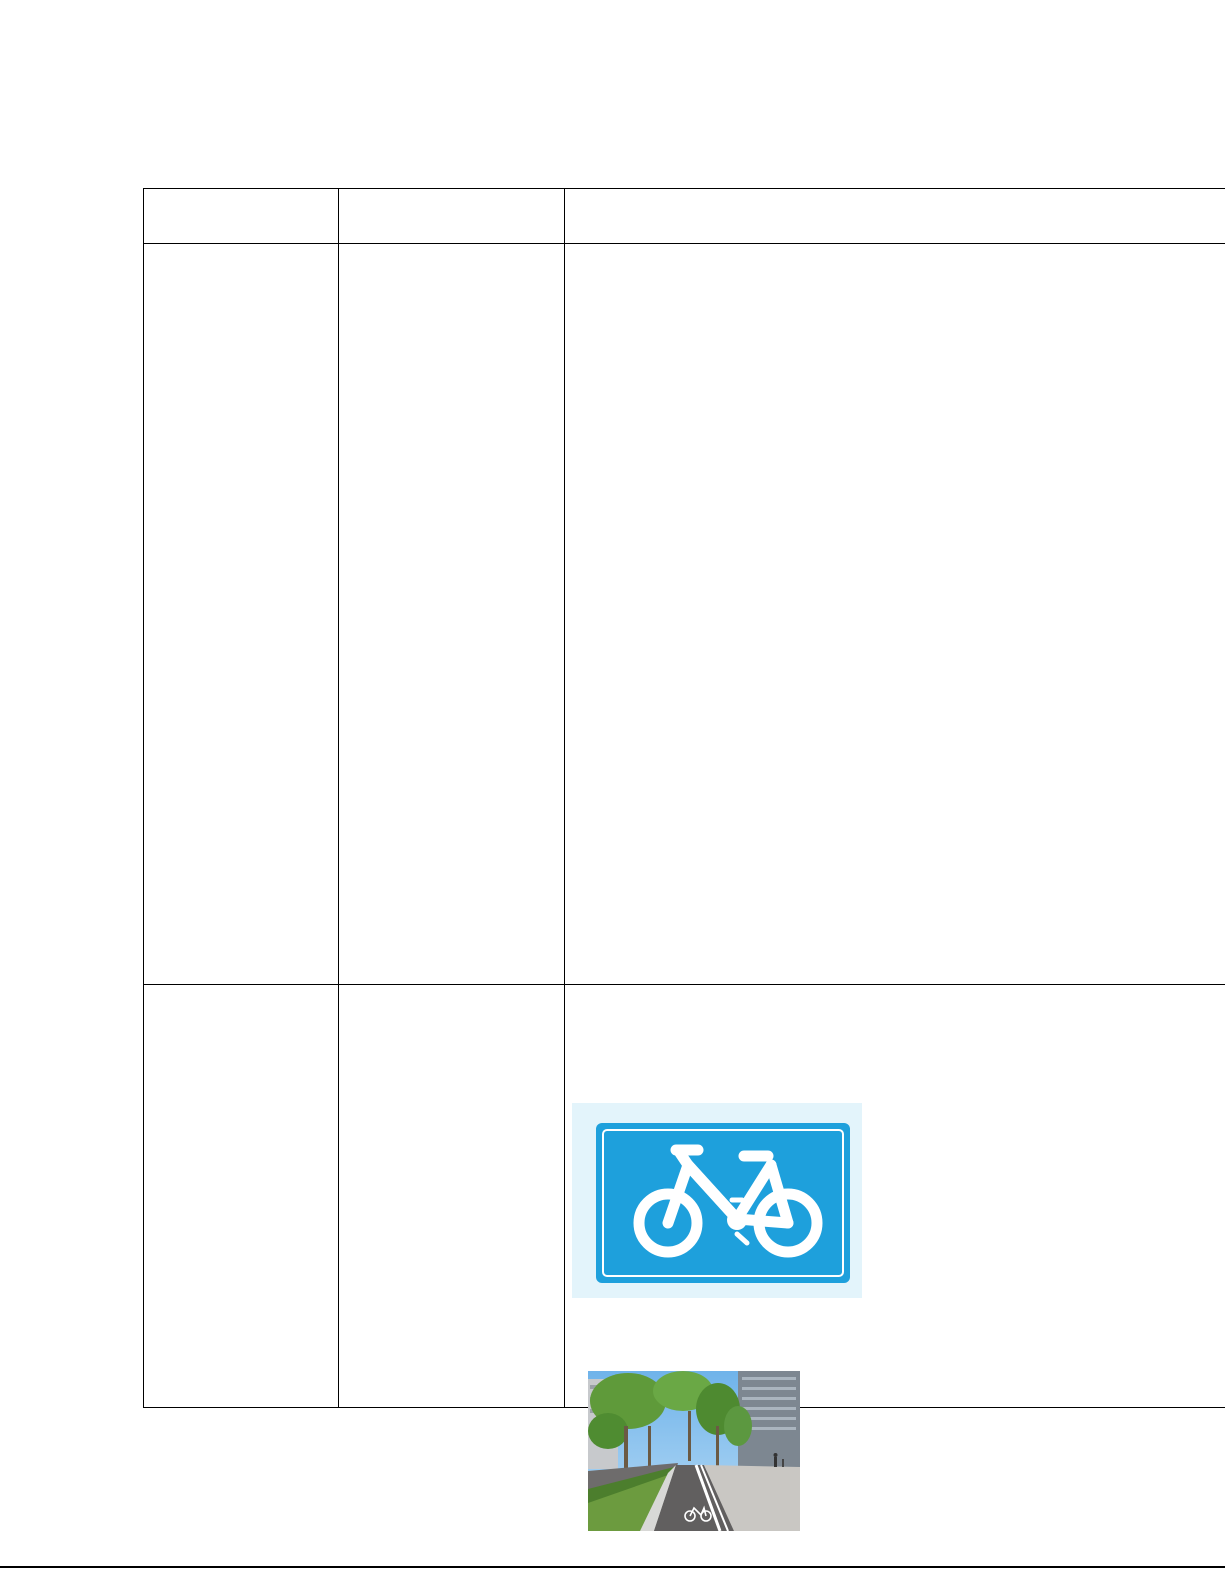 The width and height of the screenshot is (1225, 1585). I want to click on page-bottom-rule, so click(612, 1567).